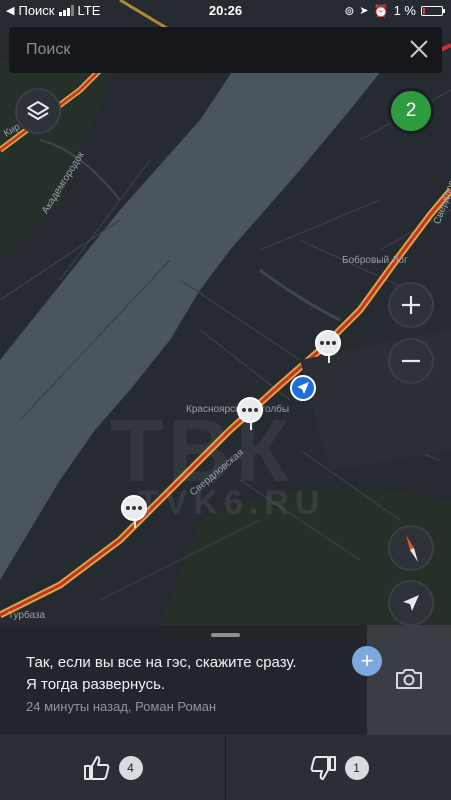 The width and height of the screenshot is (451, 800). What do you see at coordinates (225, 635) in the screenshot?
I see `sheet-drag-handle` at bounding box center [225, 635].